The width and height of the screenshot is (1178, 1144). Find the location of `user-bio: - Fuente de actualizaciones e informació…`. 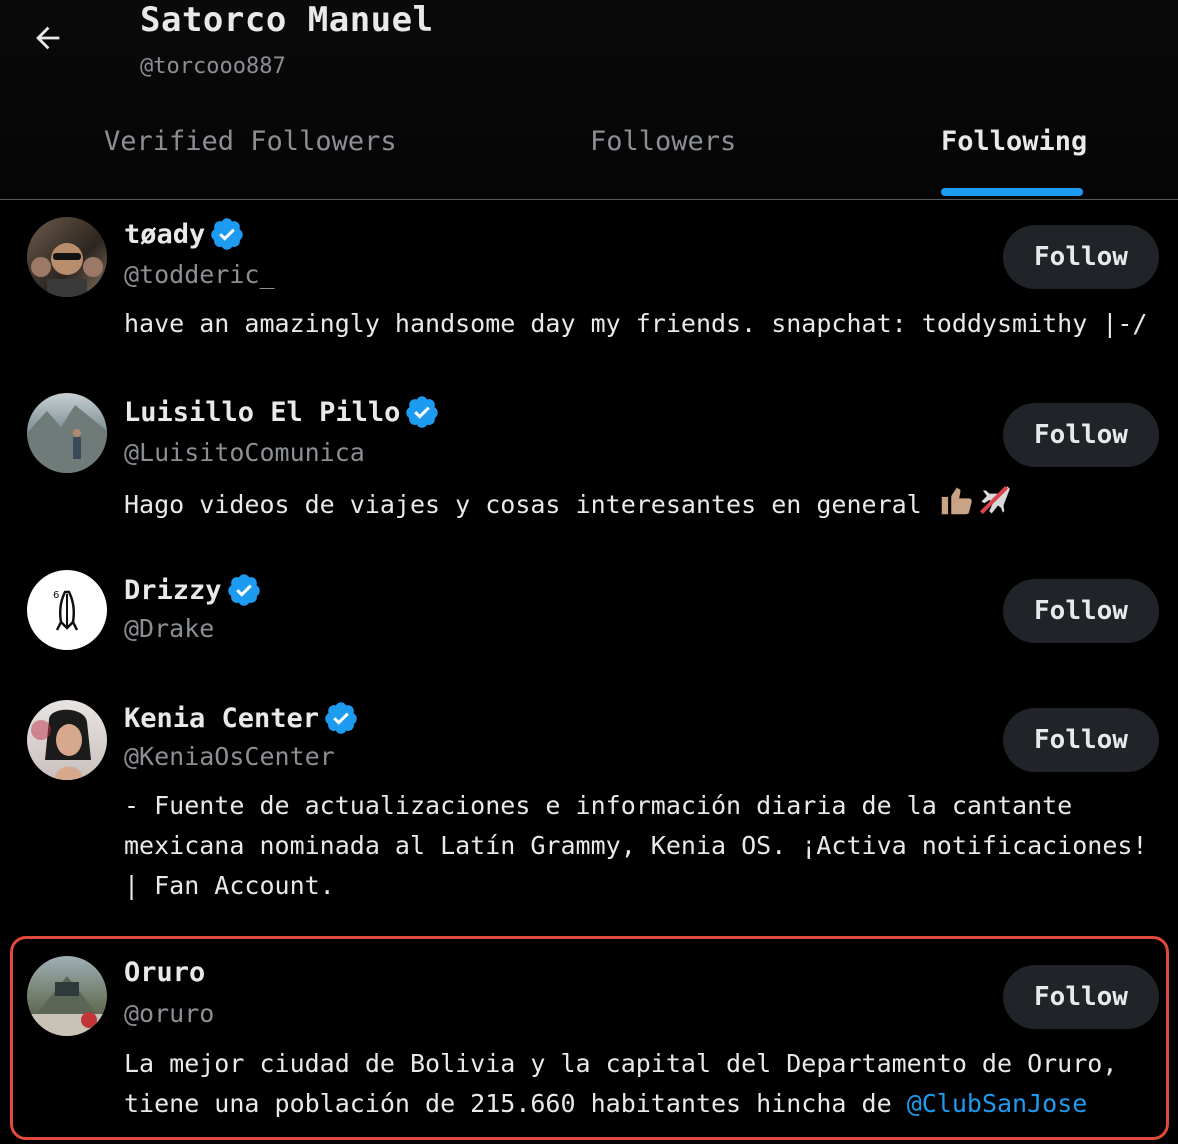

user-bio: - Fuente de actualizaciones e informació… is located at coordinates (636, 845).